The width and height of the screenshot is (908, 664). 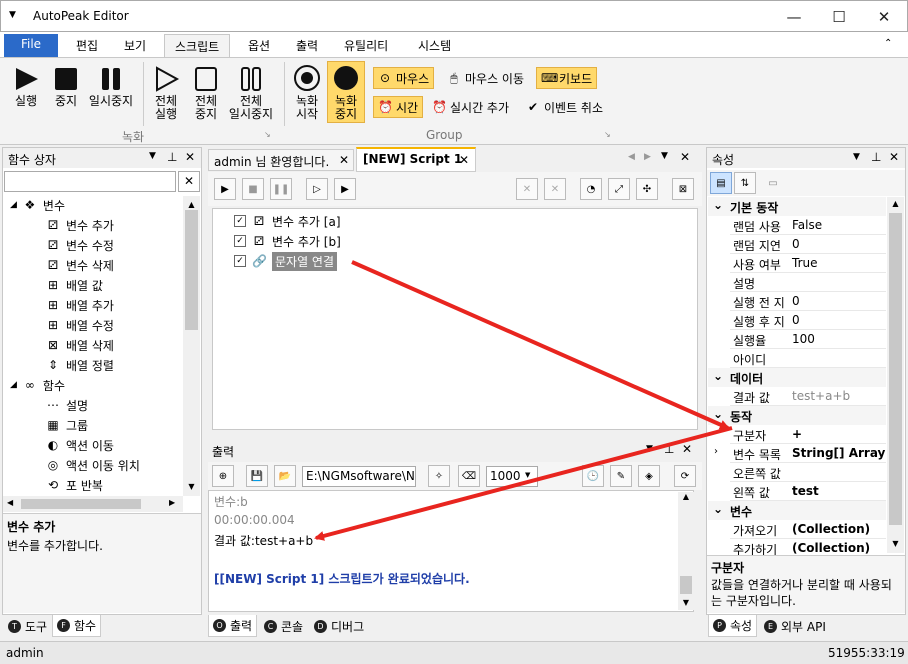 What do you see at coordinates (286, 261) in the screenshot?
I see `script-action-item: ✓ 🔗 문자열 연결` at bounding box center [286, 261].